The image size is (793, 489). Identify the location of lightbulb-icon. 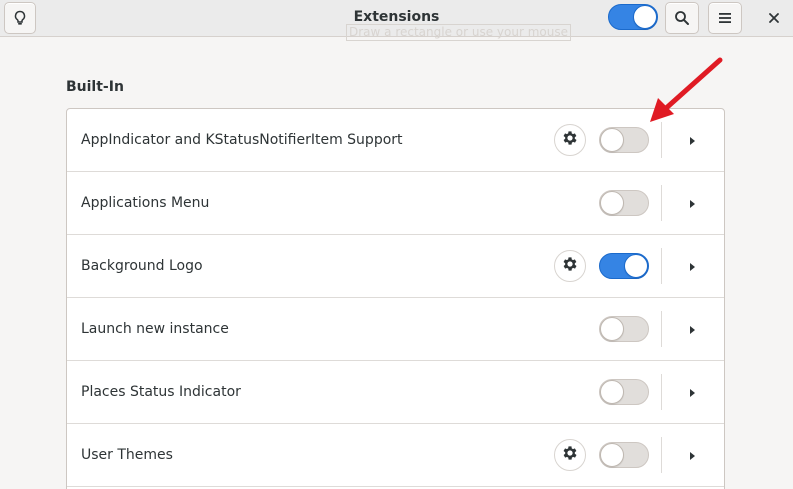
(20, 18).